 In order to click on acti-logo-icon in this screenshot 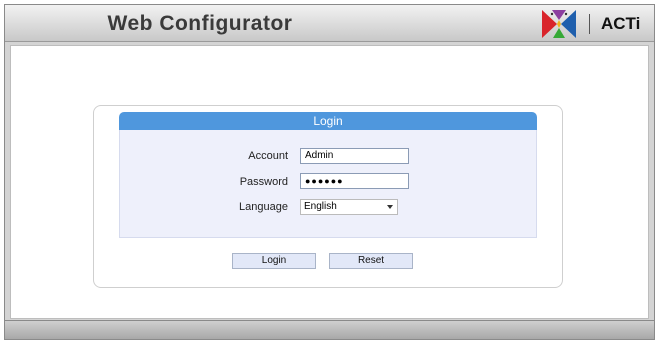, I will do `click(559, 24)`.